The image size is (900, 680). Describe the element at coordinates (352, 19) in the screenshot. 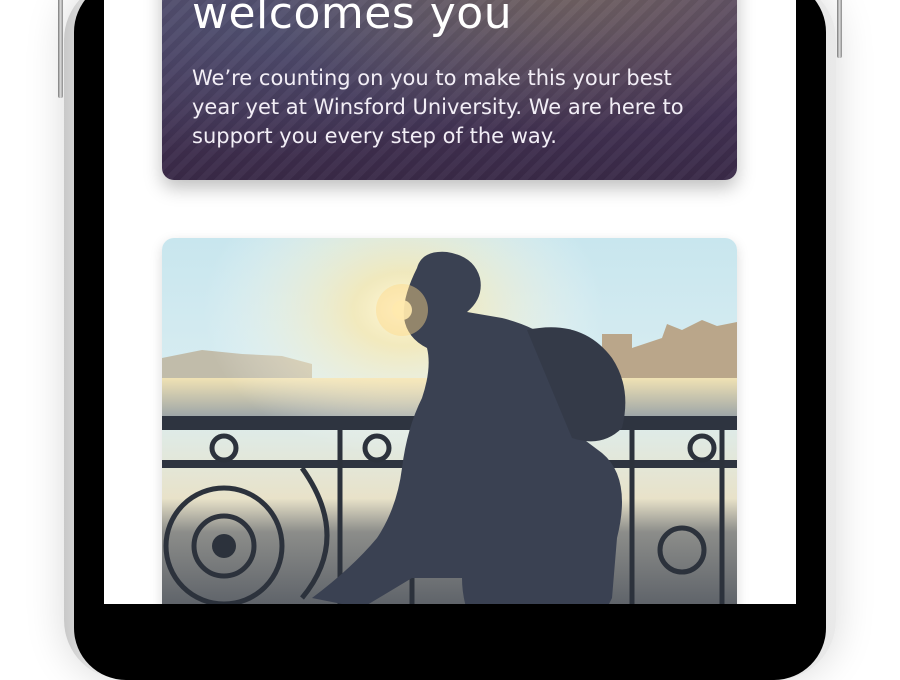

I see `welcome-title: welcomes you` at that location.